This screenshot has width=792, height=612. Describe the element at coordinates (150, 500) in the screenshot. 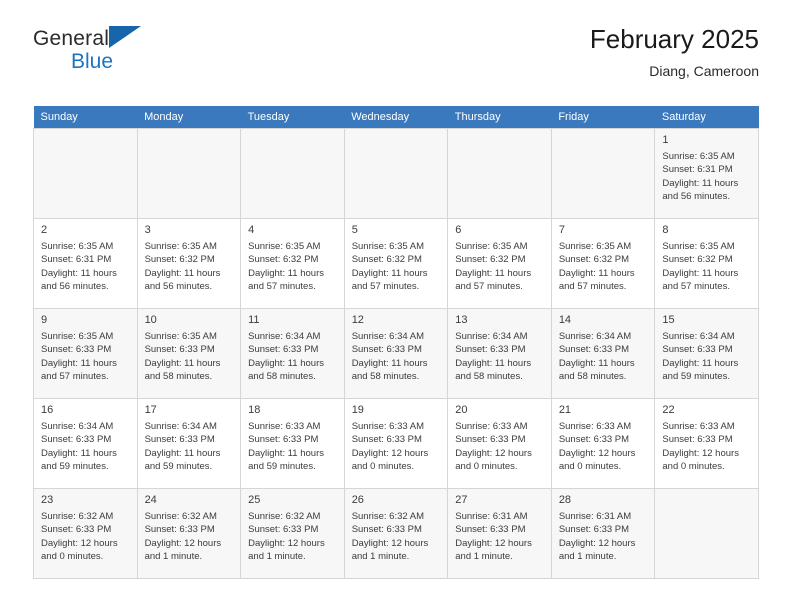

I see `day-number: 24` at that location.